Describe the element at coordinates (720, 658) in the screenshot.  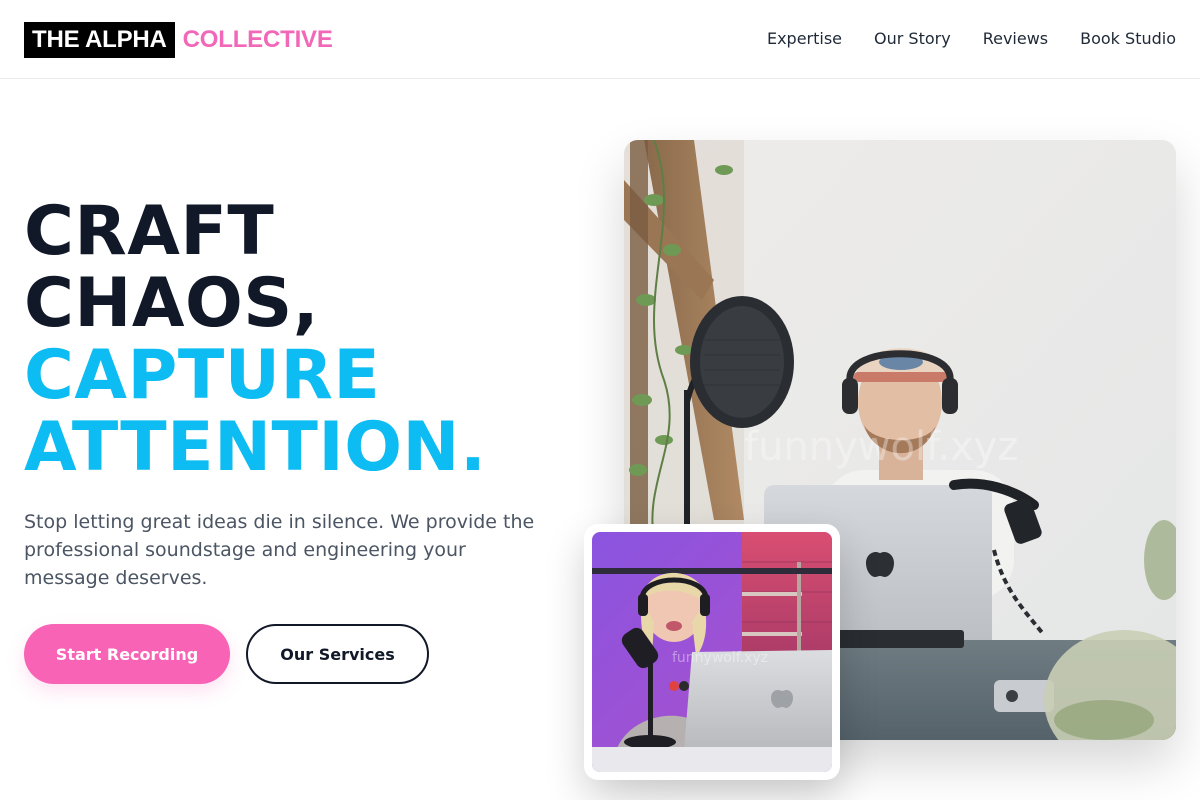
I see `inset-photo-watermark: funnywolf.xyz` at that location.